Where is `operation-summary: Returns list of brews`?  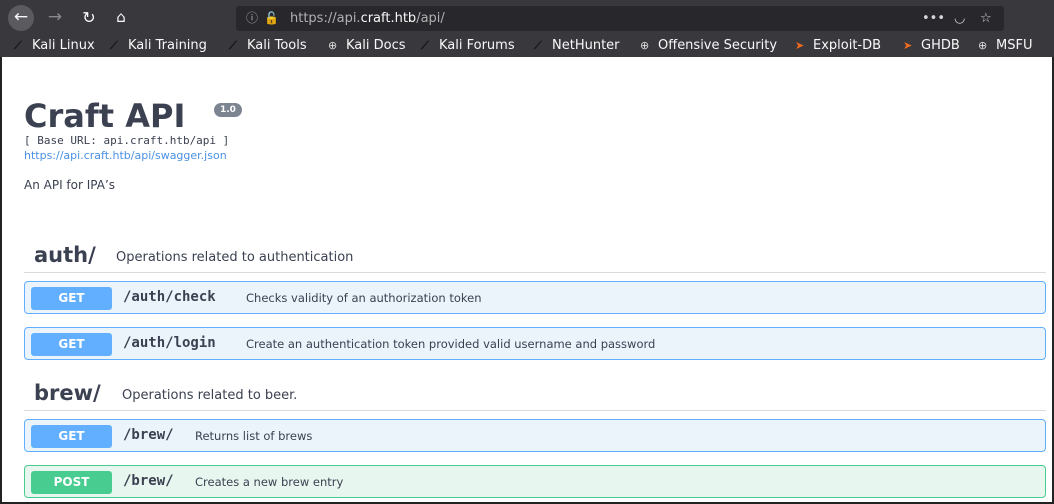 operation-summary: Returns list of brews is located at coordinates (254, 436).